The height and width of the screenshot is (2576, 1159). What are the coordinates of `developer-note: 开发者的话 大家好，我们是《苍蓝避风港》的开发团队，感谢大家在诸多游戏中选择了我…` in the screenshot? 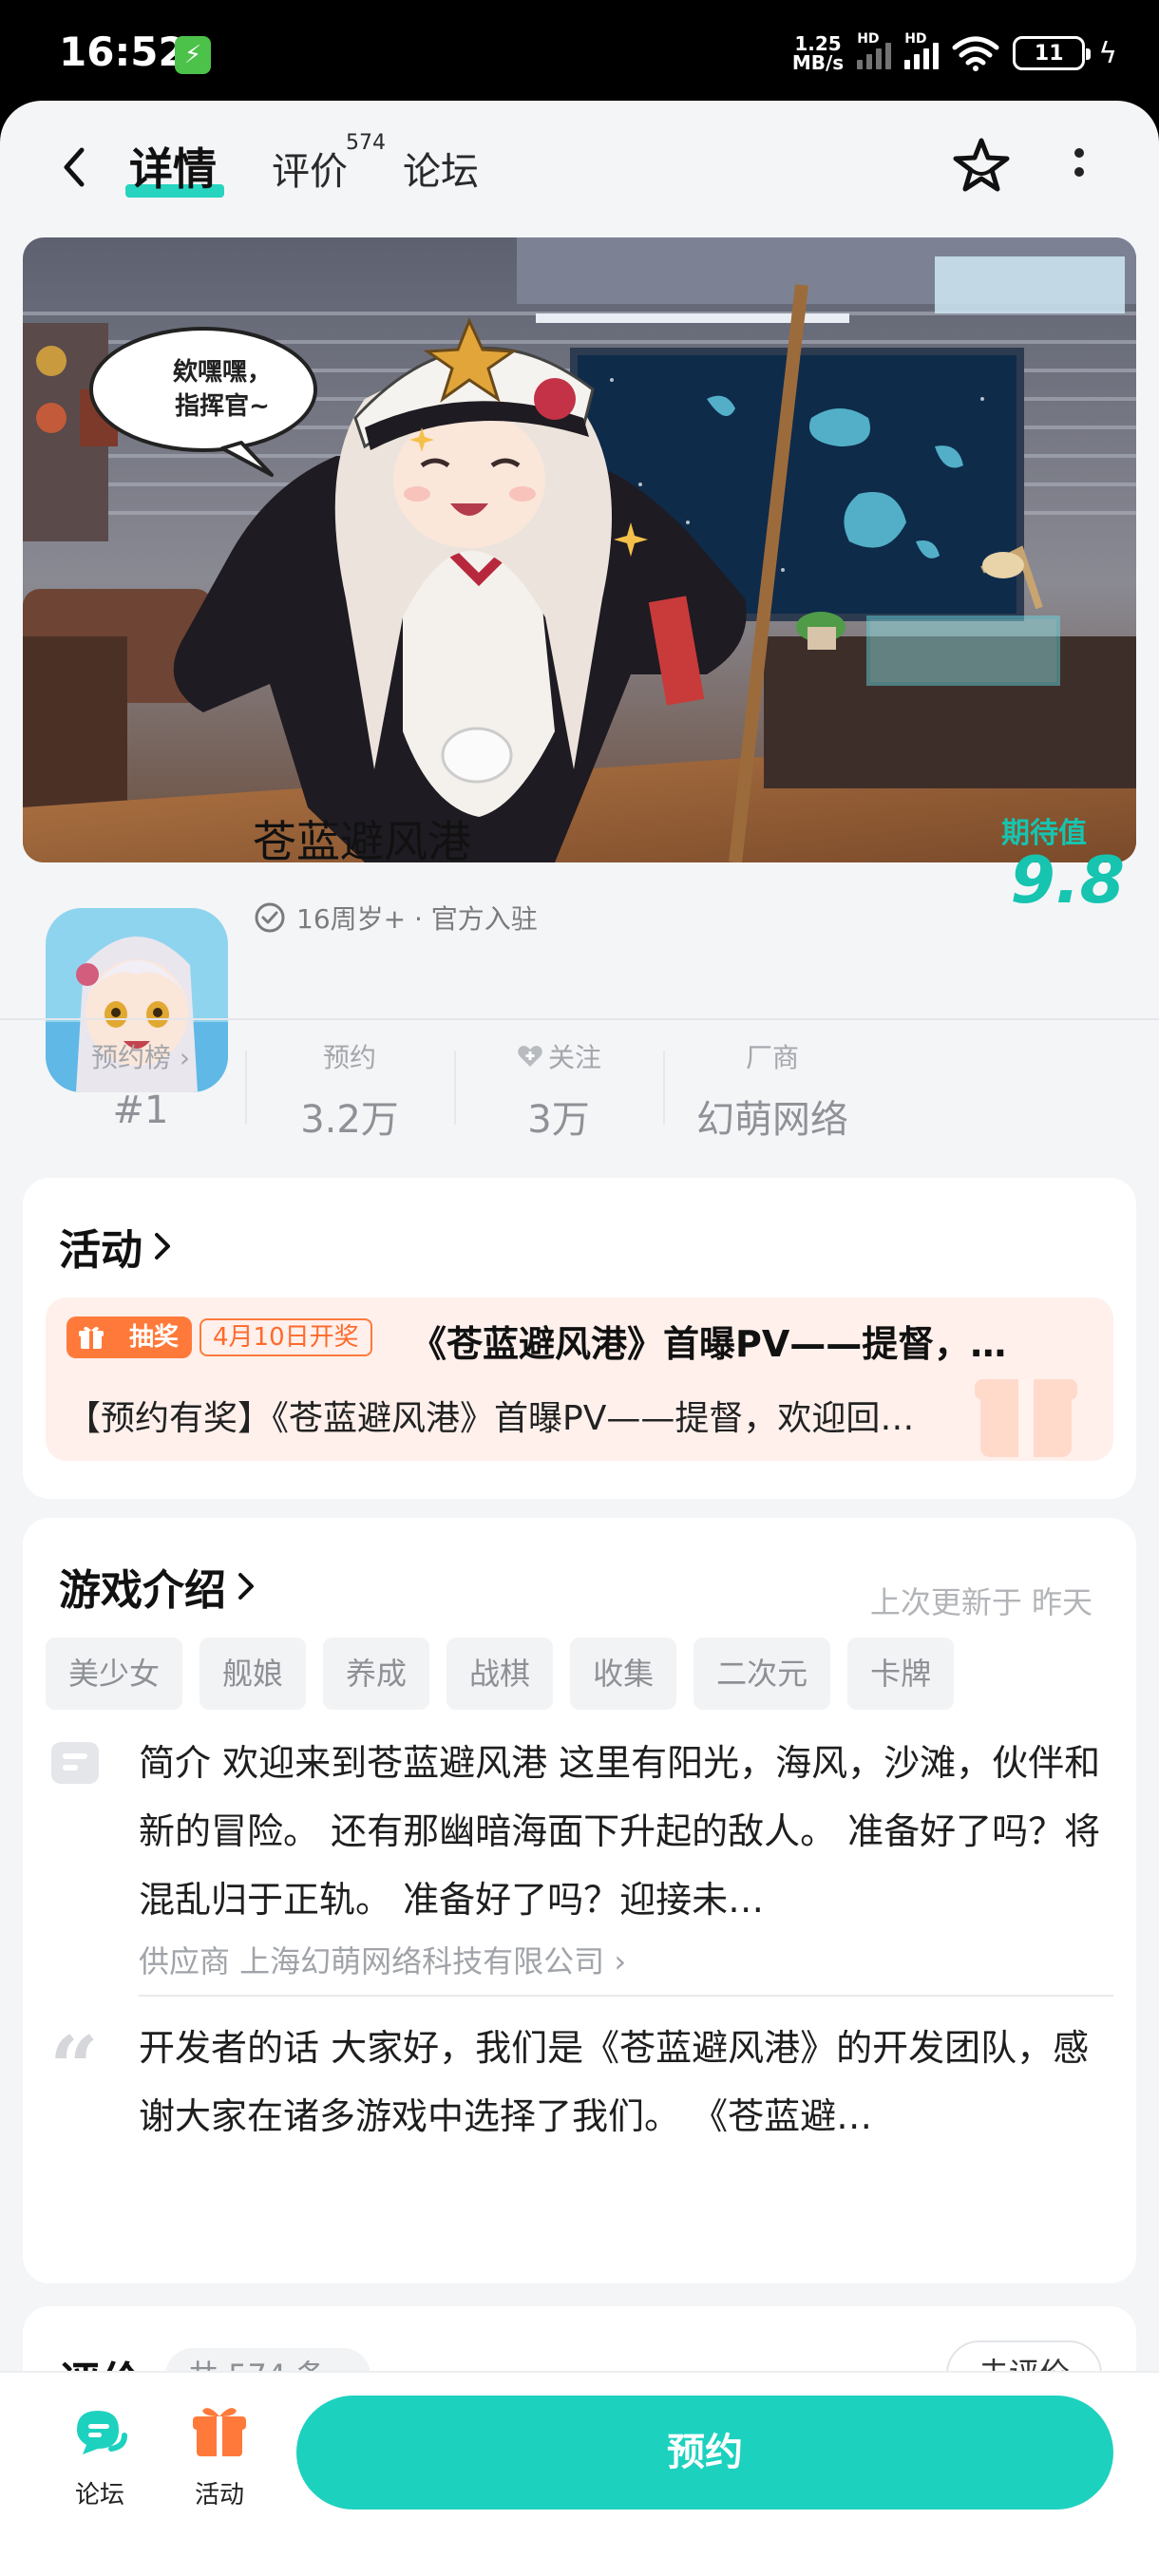 It's located at (628, 2082).